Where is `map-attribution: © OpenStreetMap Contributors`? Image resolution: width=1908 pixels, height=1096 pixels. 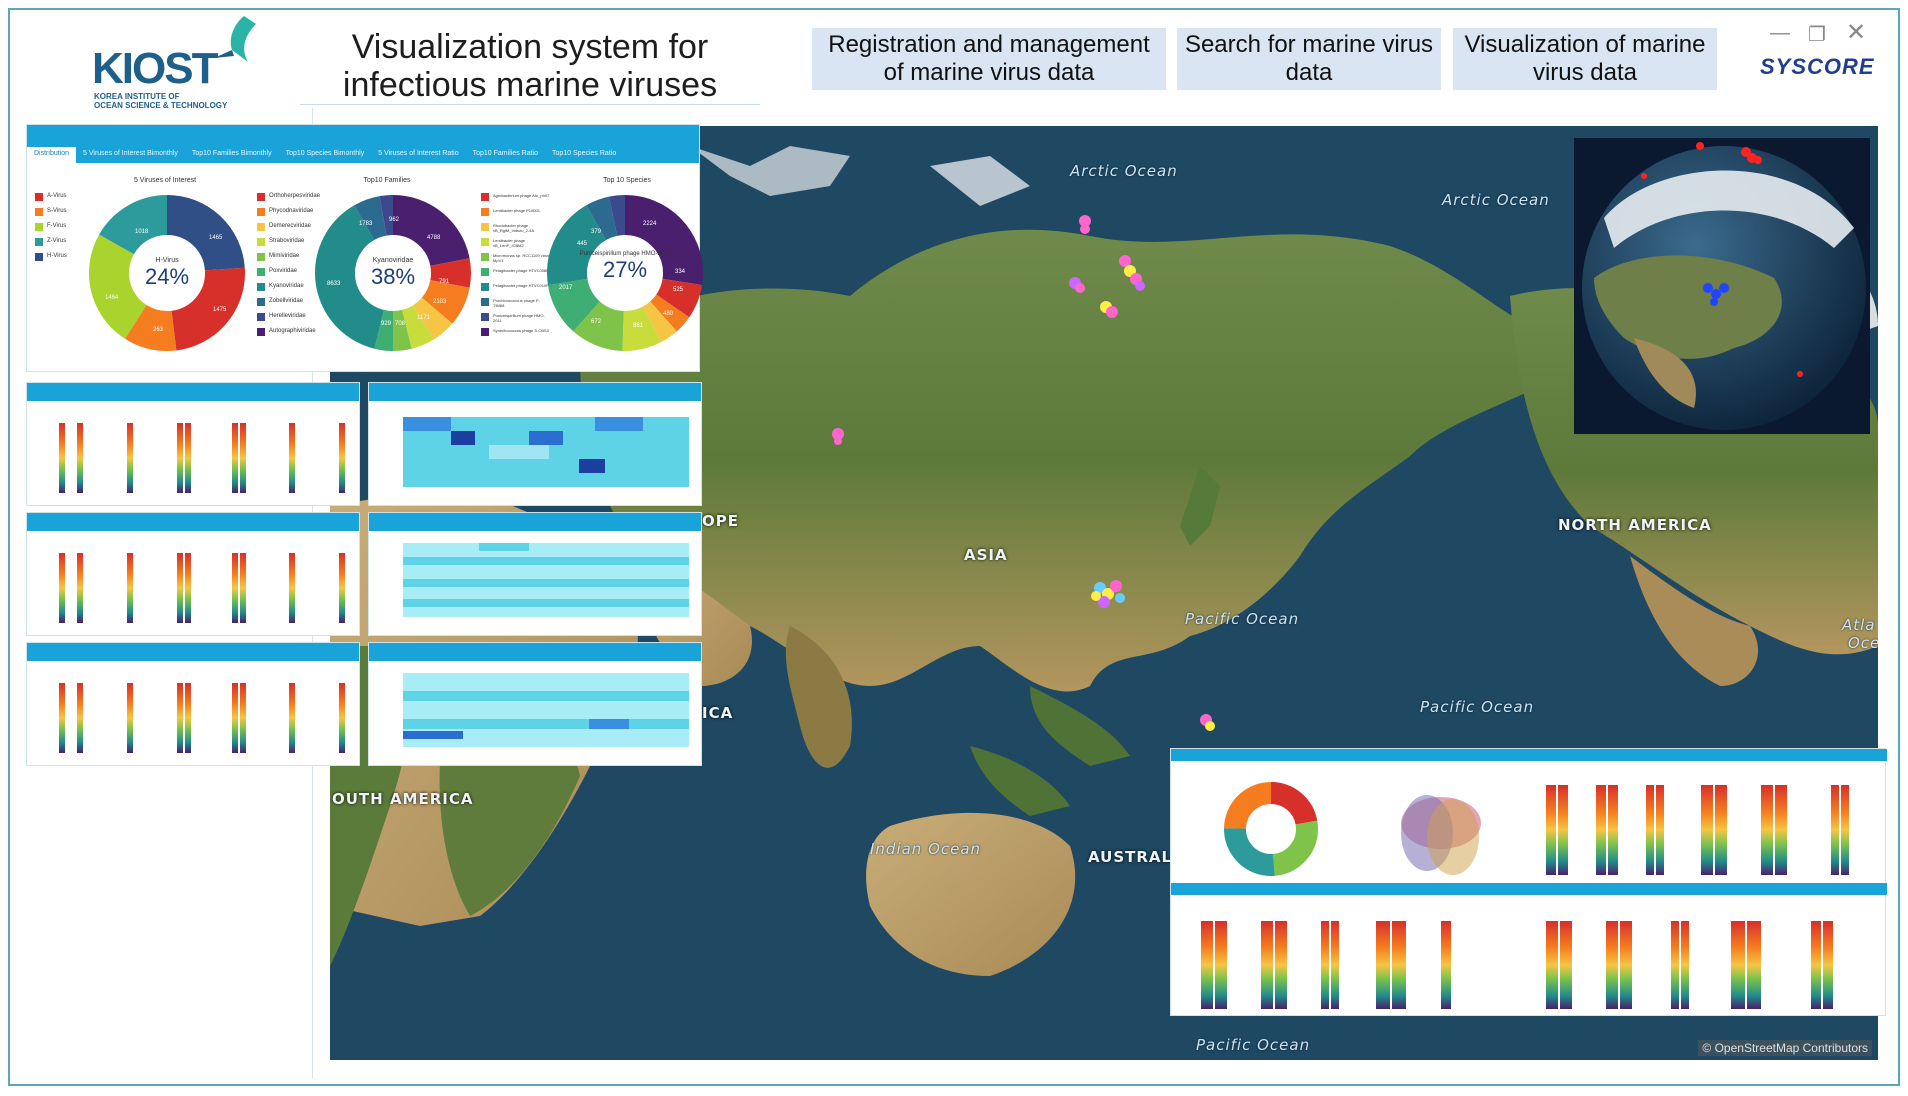
map-attribution: © OpenStreetMap Contributors is located at coordinates (1785, 1048).